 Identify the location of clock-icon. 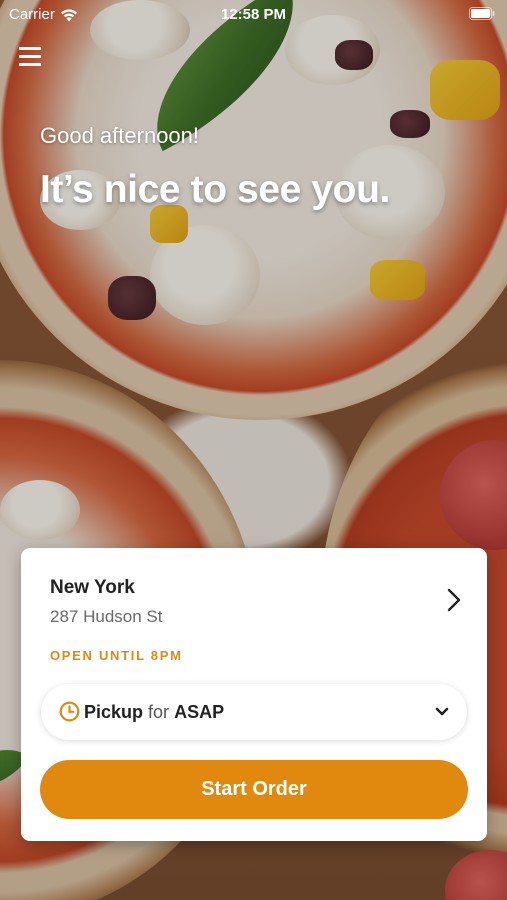
(69, 711).